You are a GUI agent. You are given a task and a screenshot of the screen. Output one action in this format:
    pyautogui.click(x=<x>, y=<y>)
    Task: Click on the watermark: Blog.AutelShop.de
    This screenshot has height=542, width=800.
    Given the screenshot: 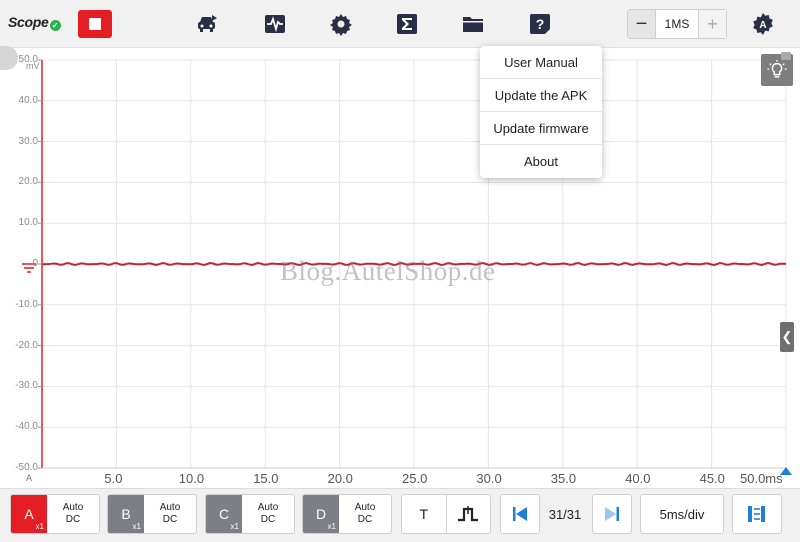 What is the action you would take?
    pyautogui.click(x=388, y=271)
    